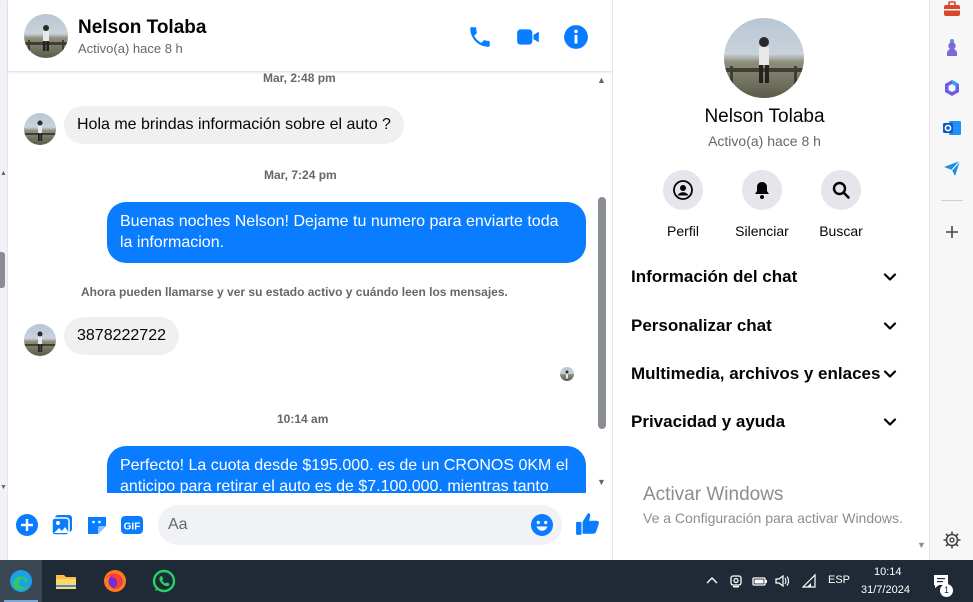  What do you see at coordinates (764, 58) in the screenshot?
I see `panel-contact-avatar` at bounding box center [764, 58].